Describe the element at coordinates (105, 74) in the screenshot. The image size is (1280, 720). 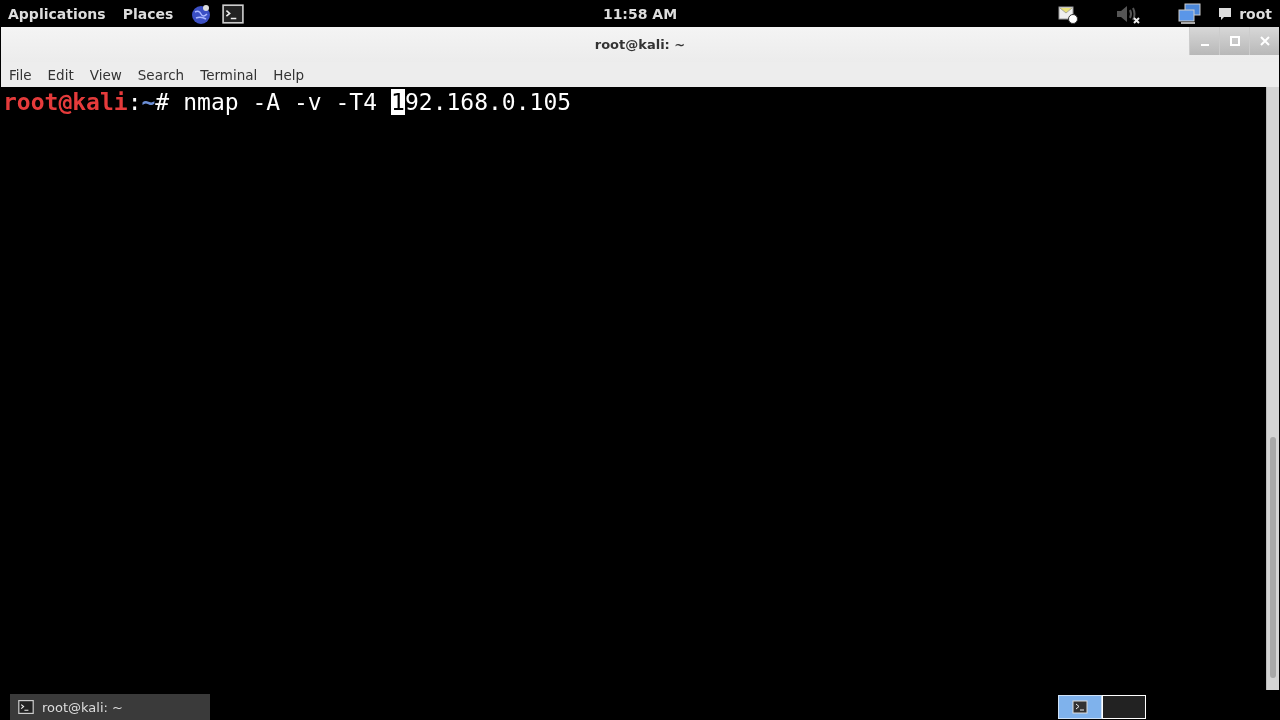
I see `menu-item: View` at that location.